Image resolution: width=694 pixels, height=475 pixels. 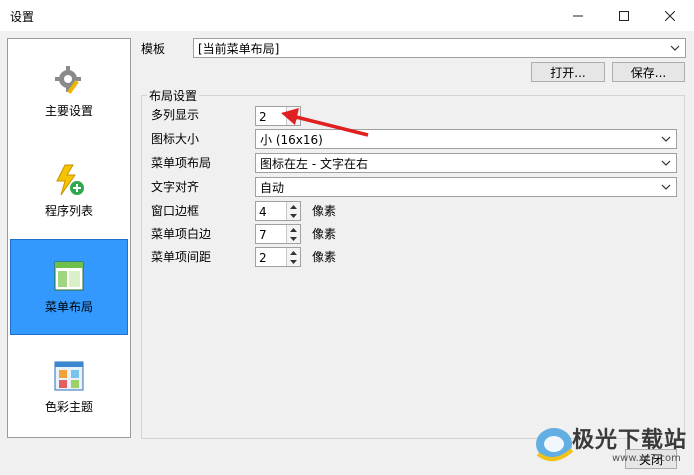 I want to click on watermark-url: www.xz7.com, so click(x=646, y=458).